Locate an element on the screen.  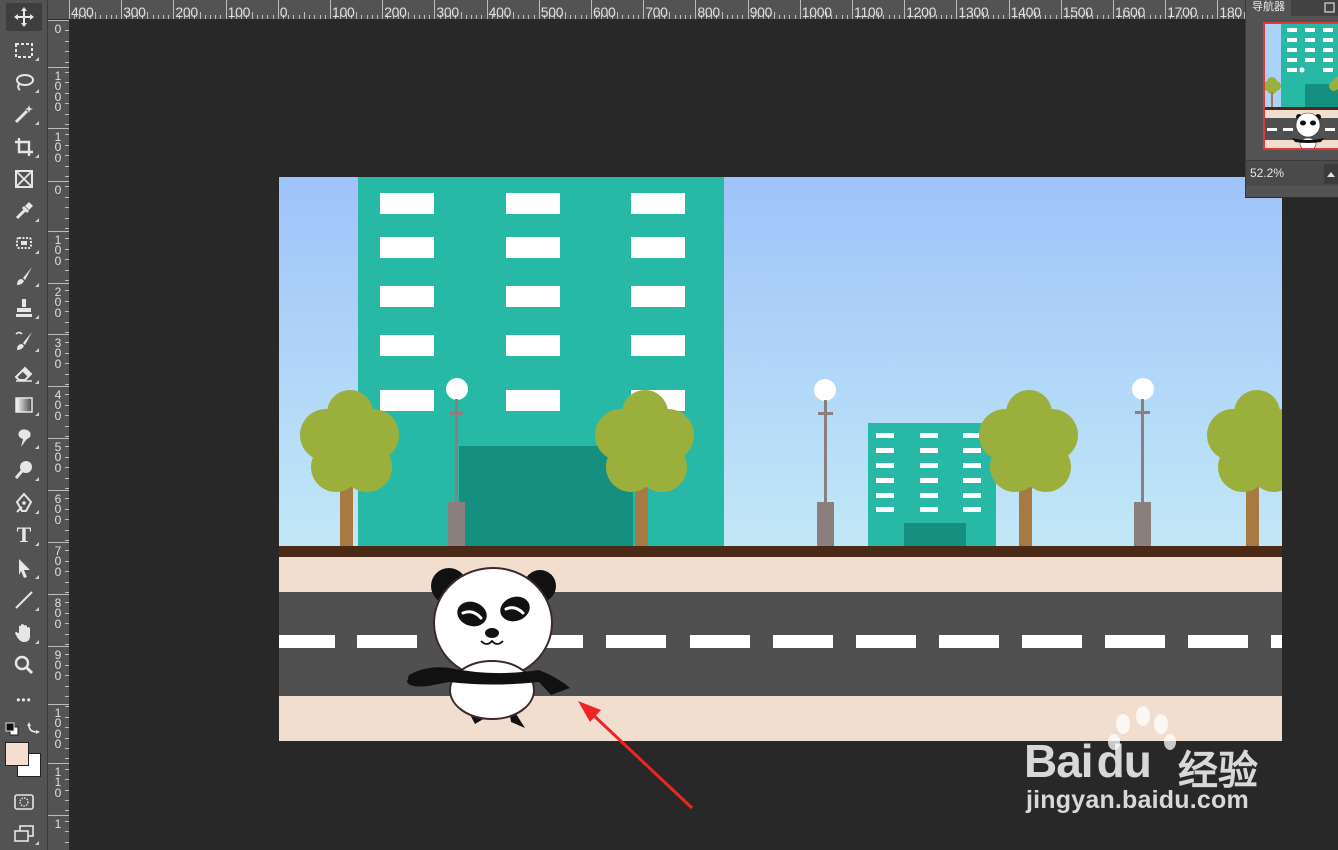
ruler-label: 1 0 0 is located at coordinates (58, 250).